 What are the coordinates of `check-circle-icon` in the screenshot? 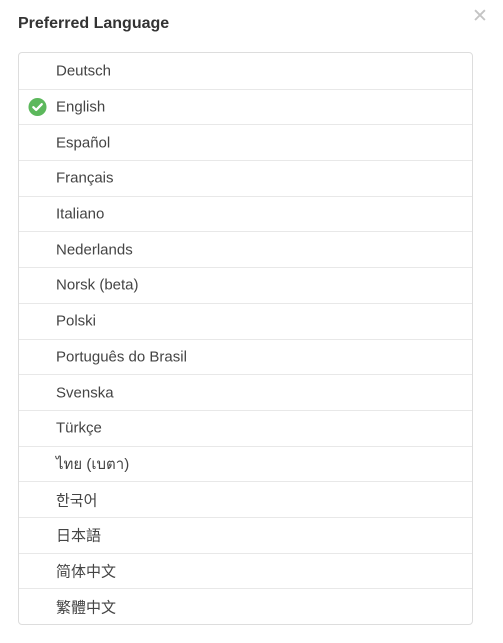 It's located at (37, 107).